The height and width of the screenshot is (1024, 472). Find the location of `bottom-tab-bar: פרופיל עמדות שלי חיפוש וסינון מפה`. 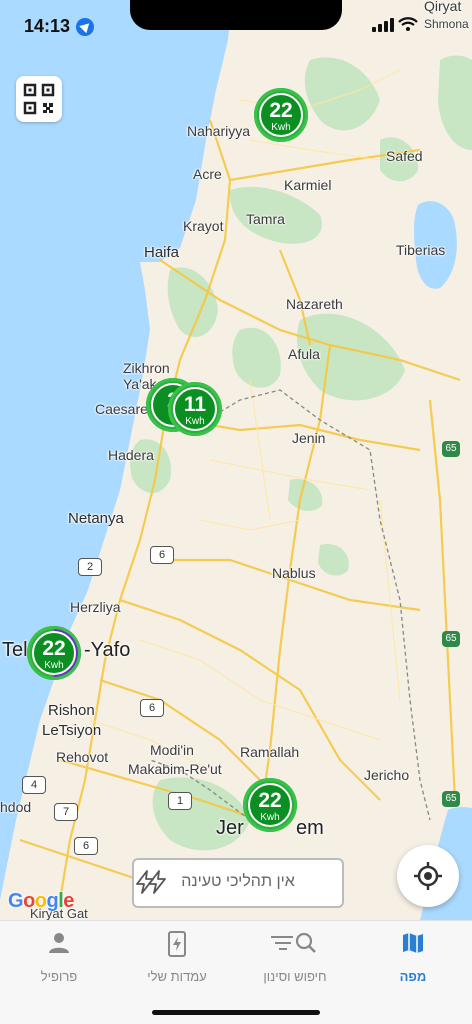

bottom-tab-bar: פרופיל עמדות שלי חיפוש וסינון מפה is located at coordinates (236, 972).